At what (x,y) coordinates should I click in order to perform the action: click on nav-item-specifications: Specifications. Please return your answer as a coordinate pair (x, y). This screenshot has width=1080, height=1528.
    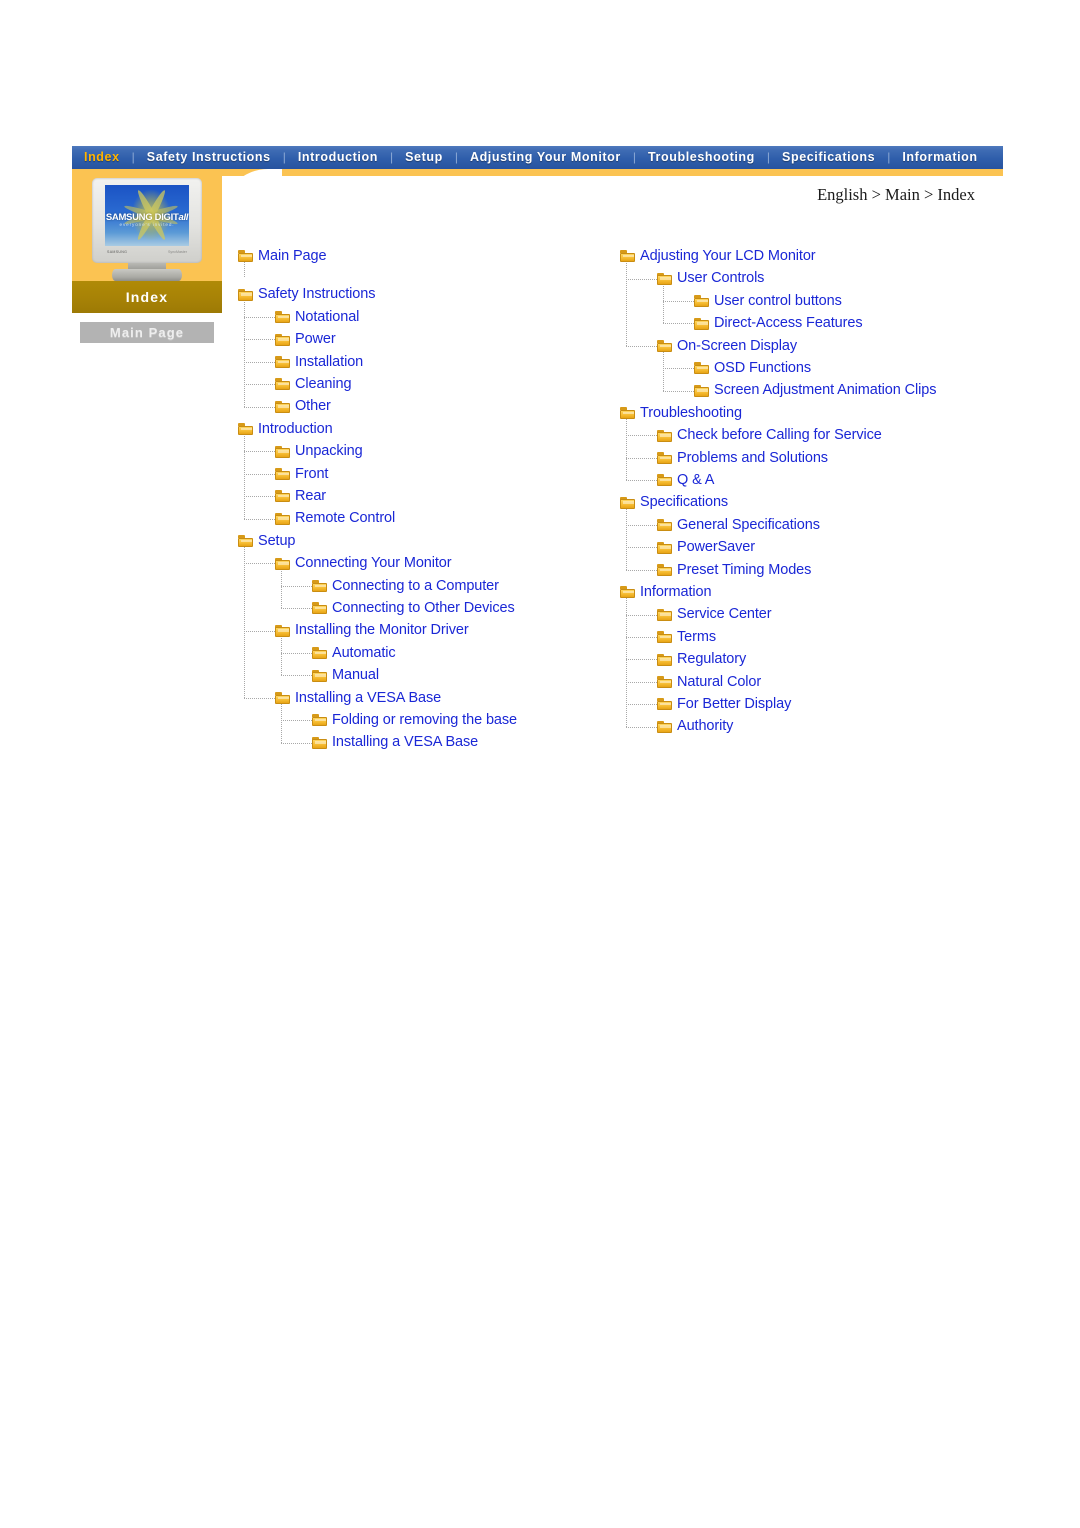
    Looking at the image, I should click on (828, 157).